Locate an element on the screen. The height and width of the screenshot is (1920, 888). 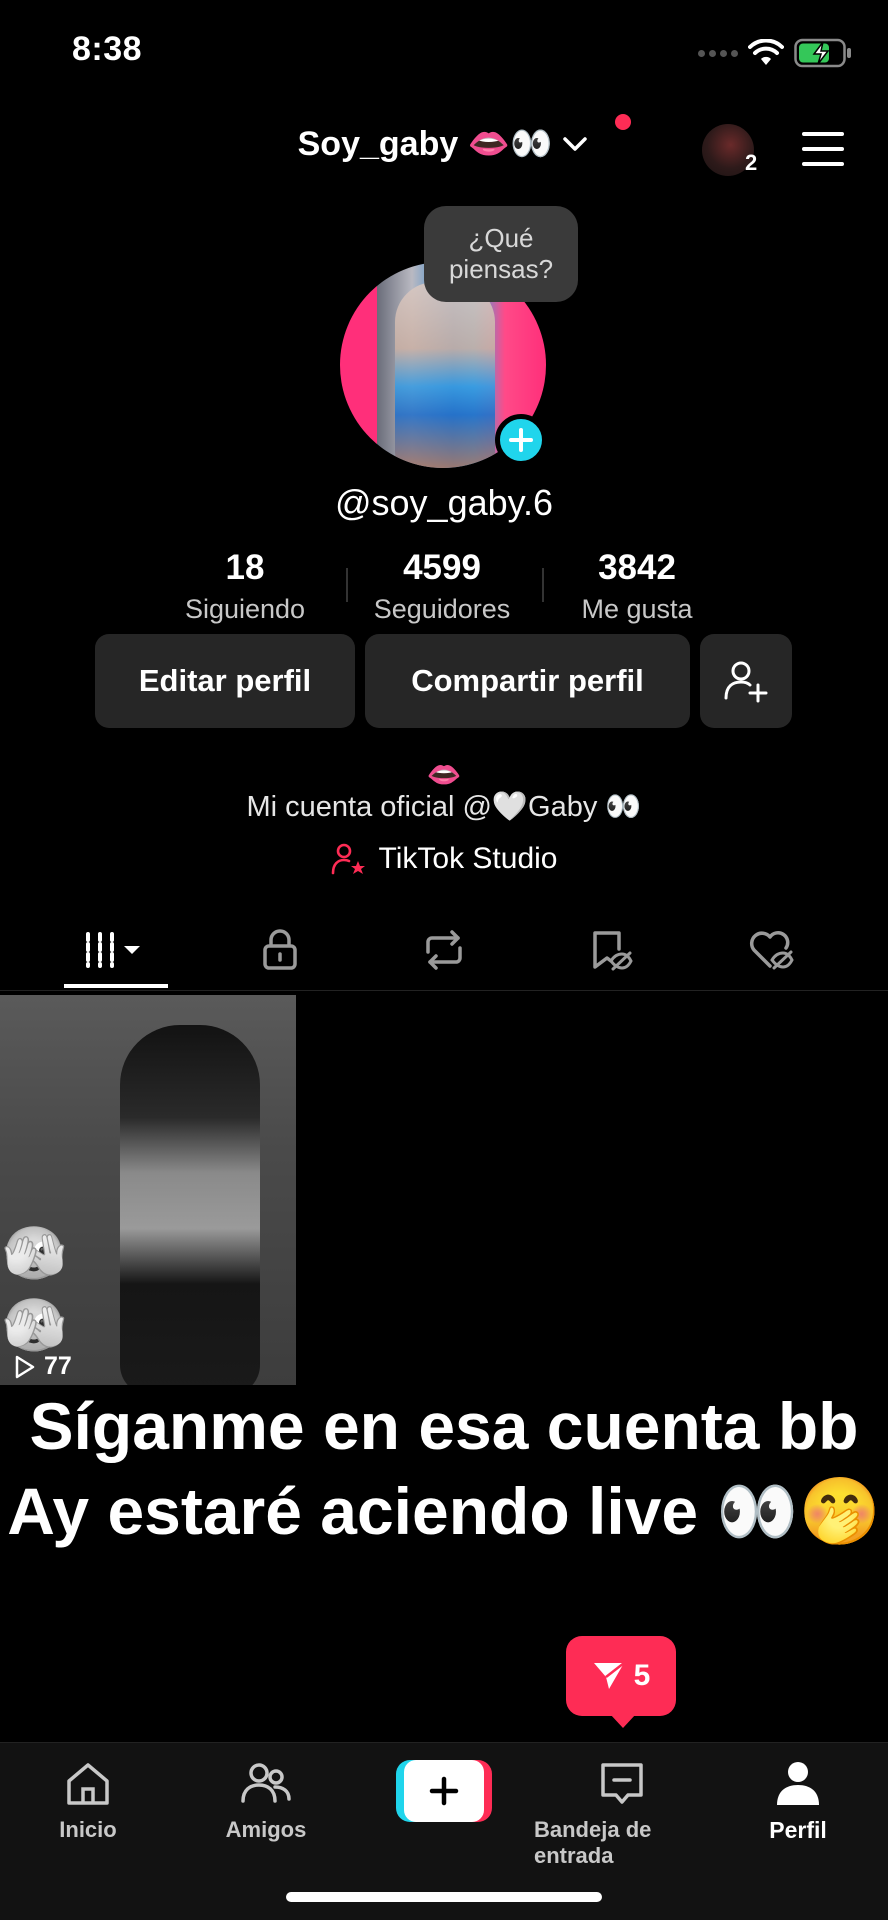
add-photo-button is located at coordinates (521, 440).